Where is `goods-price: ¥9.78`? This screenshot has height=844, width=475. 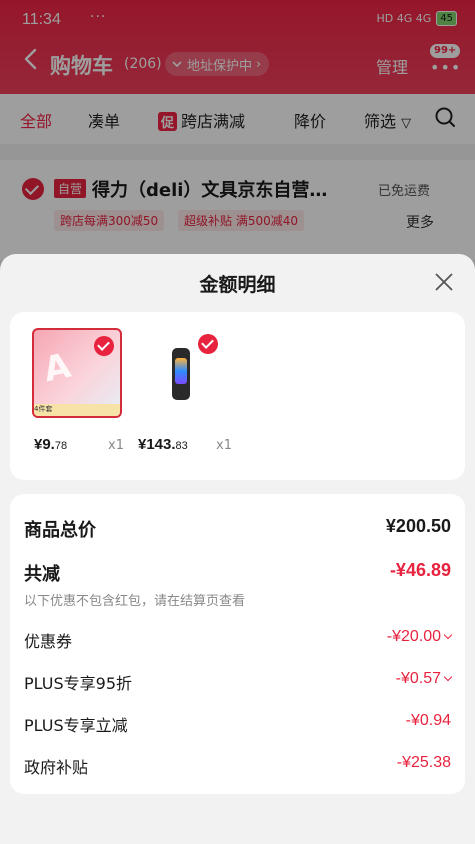 goods-price: ¥9.78 is located at coordinates (51, 444).